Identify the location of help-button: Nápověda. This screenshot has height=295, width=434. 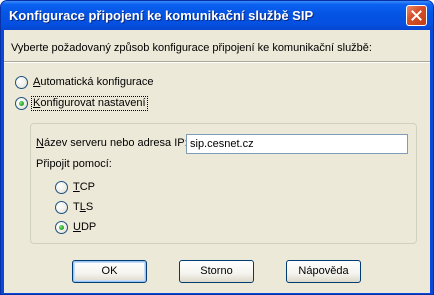
(323, 271).